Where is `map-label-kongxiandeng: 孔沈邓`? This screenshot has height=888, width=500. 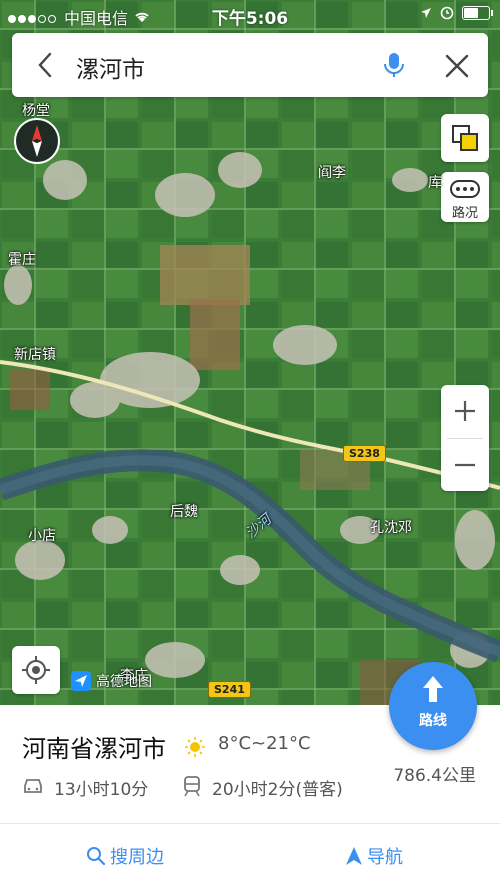 map-label-kongxiandeng: 孔沈邓 is located at coordinates (391, 527).